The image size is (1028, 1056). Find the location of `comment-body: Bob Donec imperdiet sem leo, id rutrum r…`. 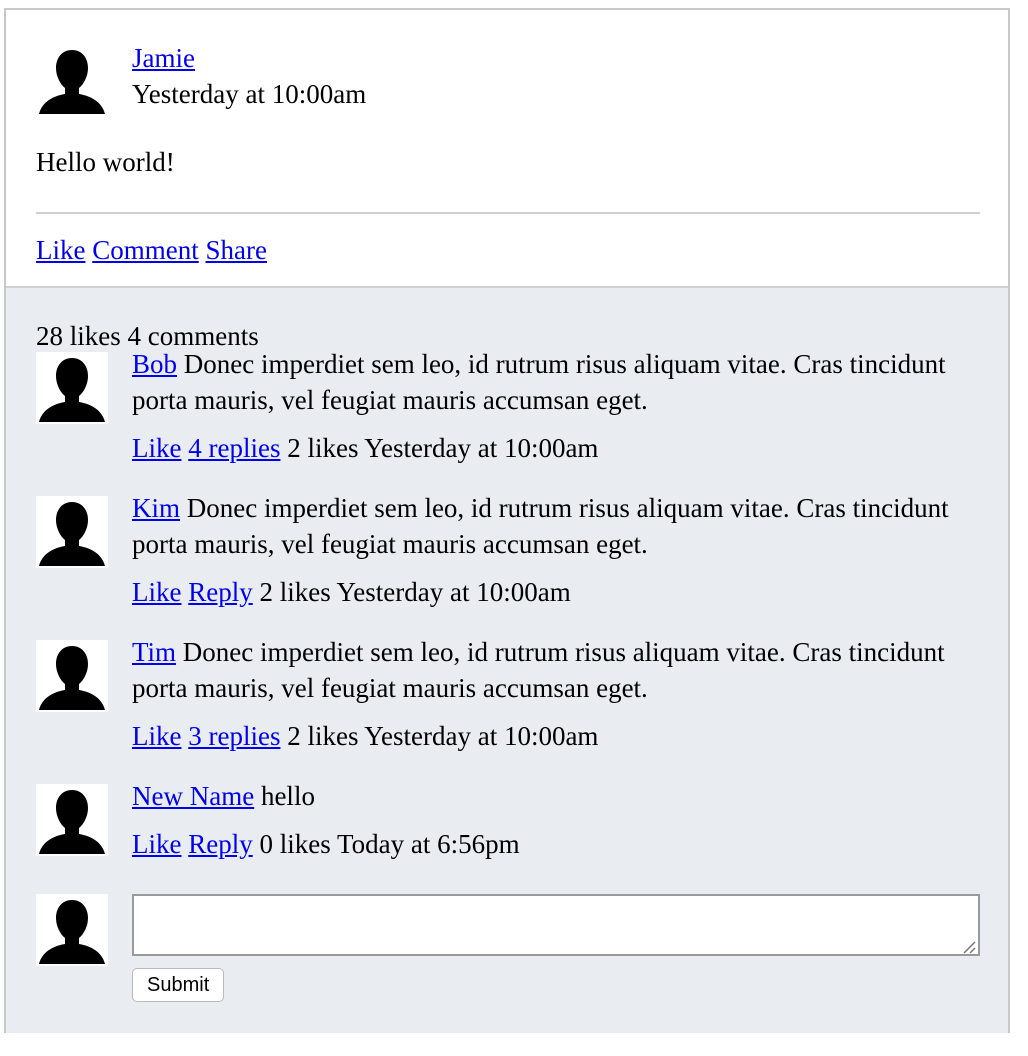

comment-body: Bob Donec imperdiet sem leo, id rutrum r… is located at coordinates (557, 382).